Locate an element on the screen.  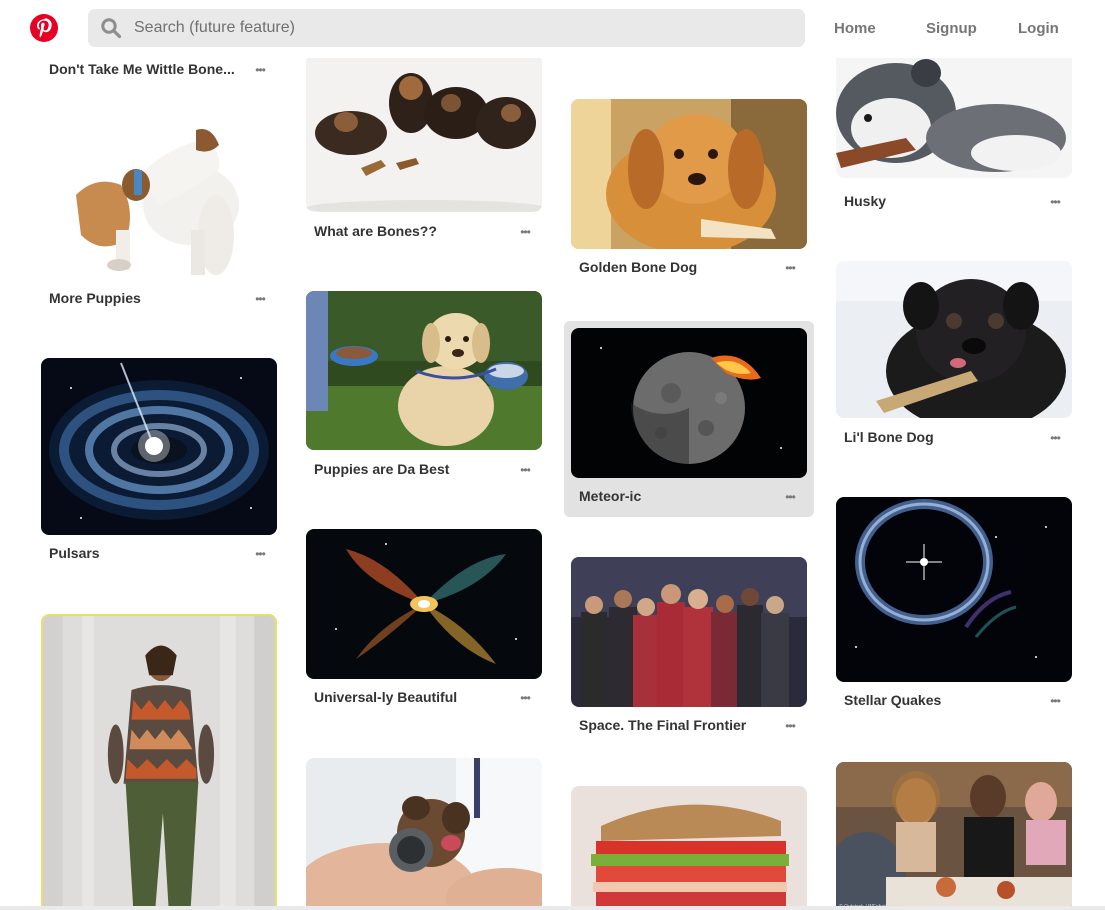
bottom-scroll-edge is located at coordinates (552, 908).